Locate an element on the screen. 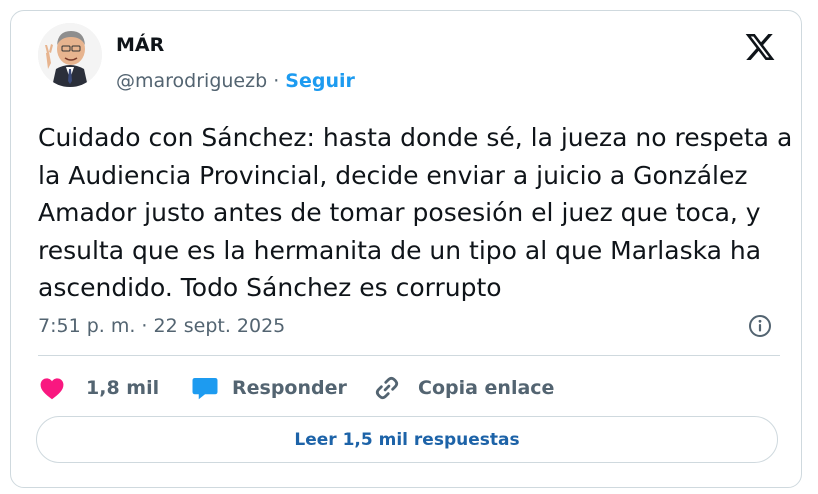 This screenshot has height=494, width=818. like-button: 1,8 mil is located at coordinates (98, 388).